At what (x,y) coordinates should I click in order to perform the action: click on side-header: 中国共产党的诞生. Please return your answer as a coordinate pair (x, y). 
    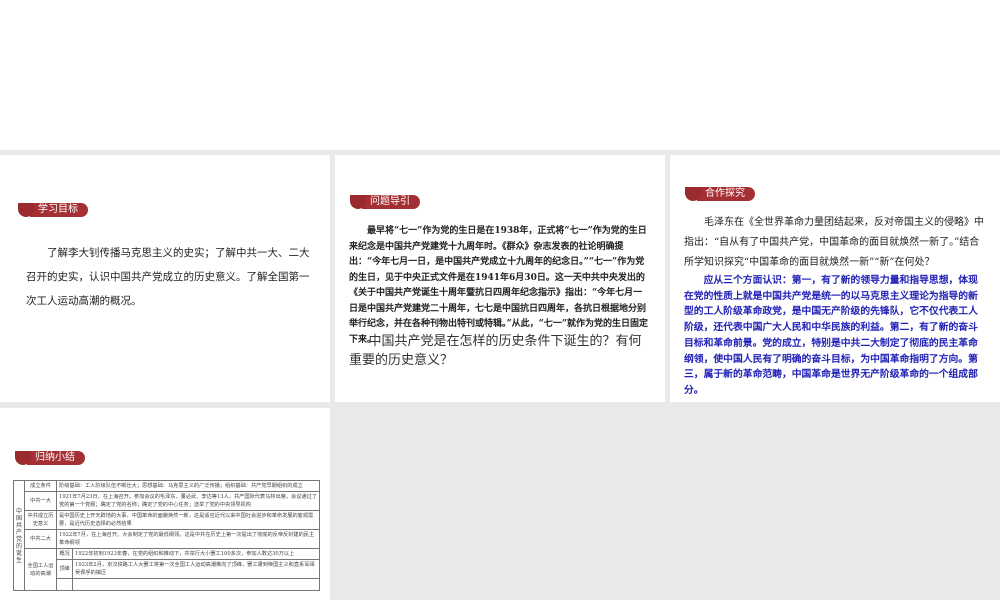
    Looking at the image, I should click on (19, 535).